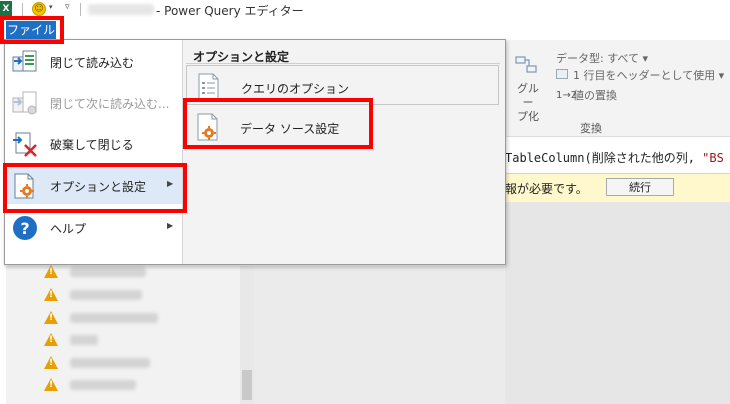 This screenshot has height=404, width=730. Describe the element at coordinates (546, 189) in the screenshot. I see `warning-message: 報が必要です。` at that location.